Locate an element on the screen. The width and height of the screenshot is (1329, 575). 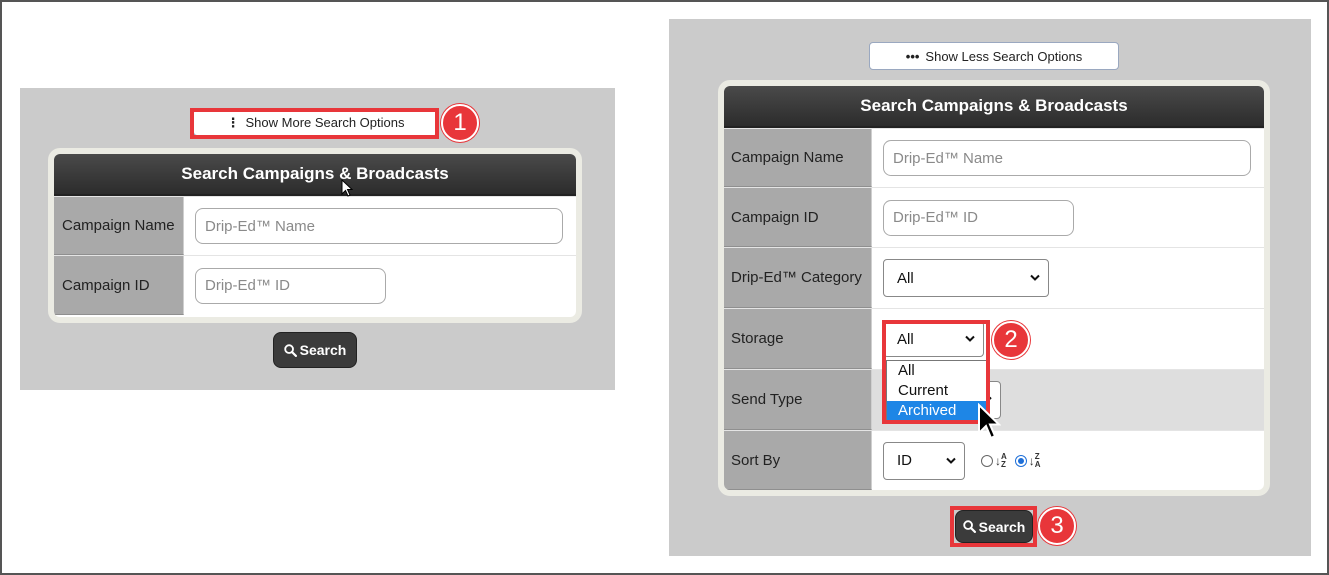
row-campaign-name-expanded: Campaign Name Drip-Ed™ Name is located at coordinates (994, 157).